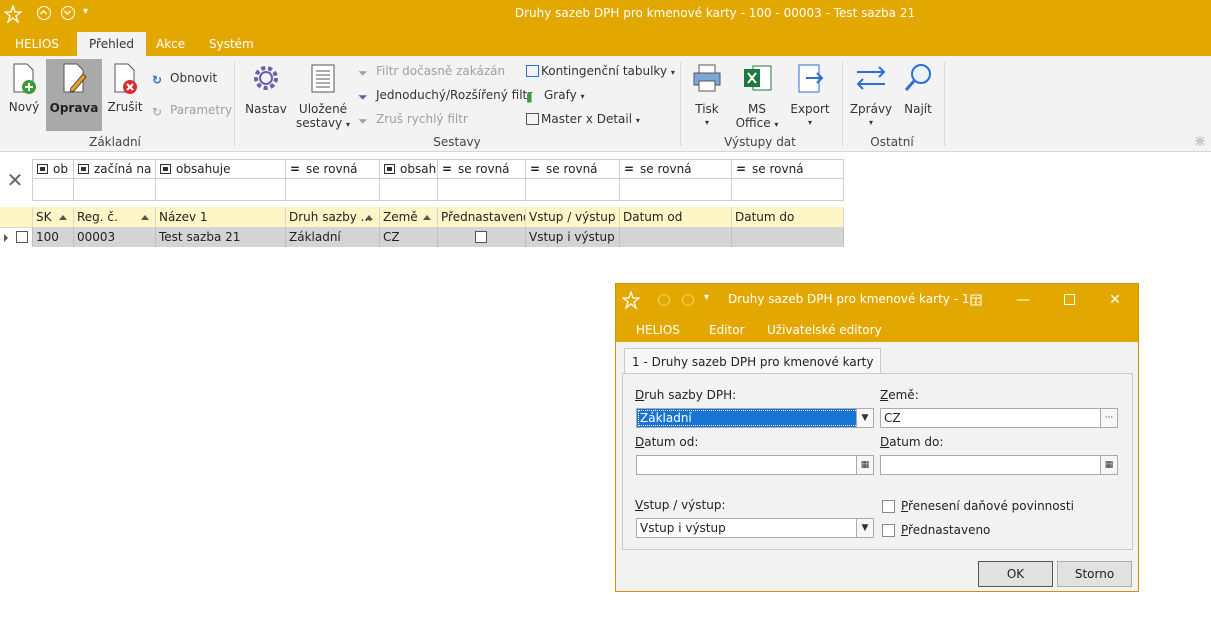 This screenshot has width=1211, height=623. I want to click on tab-akce: Akce, so click(170, 44).